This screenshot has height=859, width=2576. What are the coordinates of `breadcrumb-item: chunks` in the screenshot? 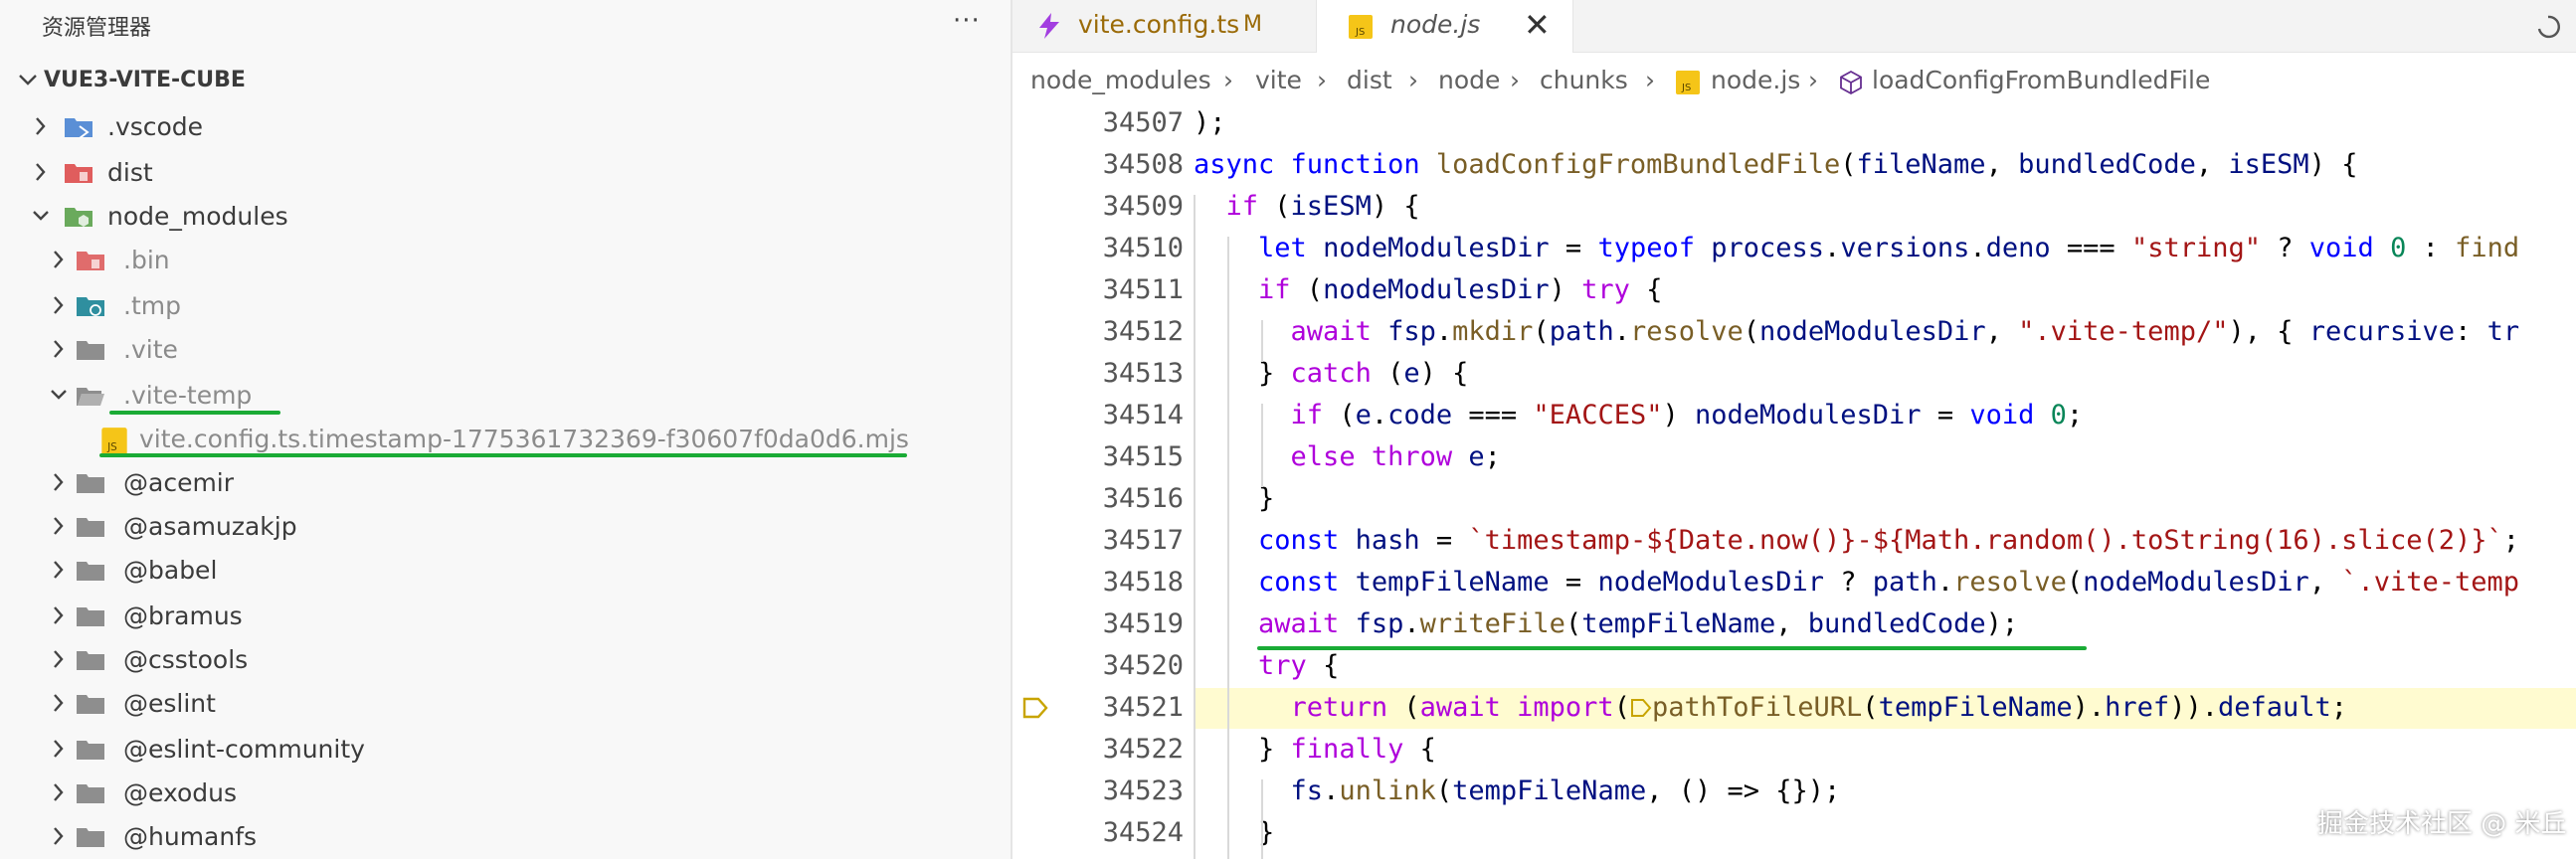 It's located at (1584, 80).